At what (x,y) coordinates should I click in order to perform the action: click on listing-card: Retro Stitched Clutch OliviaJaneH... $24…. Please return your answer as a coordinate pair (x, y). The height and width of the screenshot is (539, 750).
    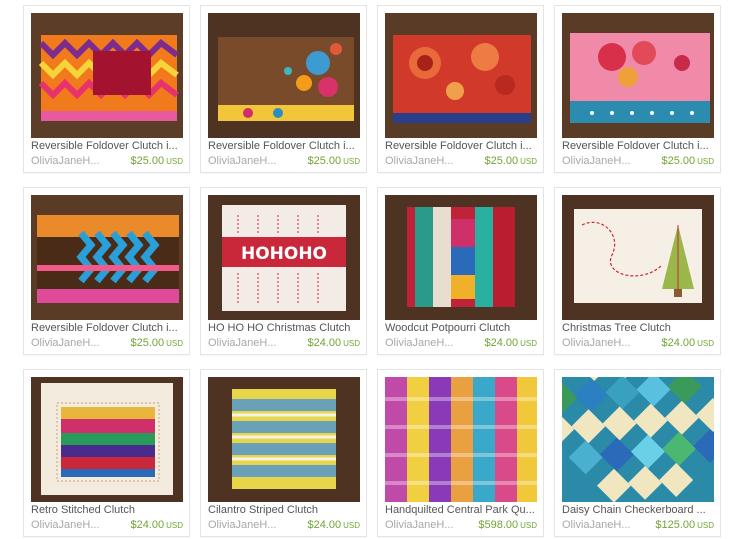
    Looking at the image, I should click on (106, 453).